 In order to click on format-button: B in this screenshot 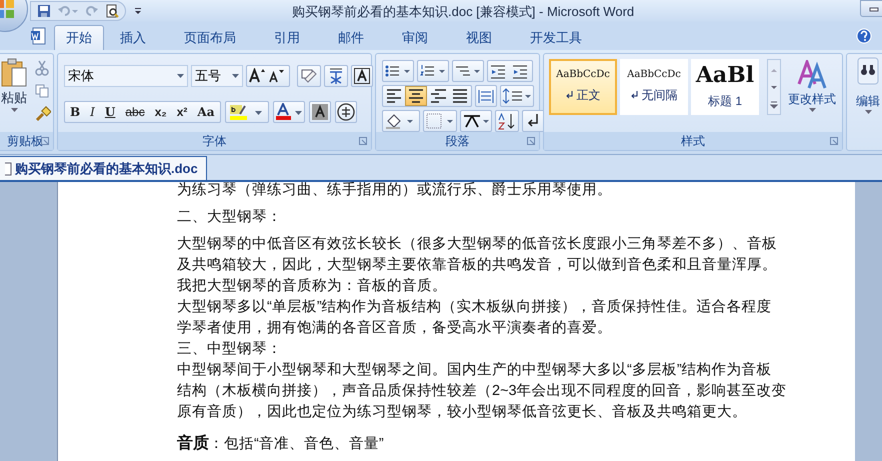, I will do `click(75, 112)`.